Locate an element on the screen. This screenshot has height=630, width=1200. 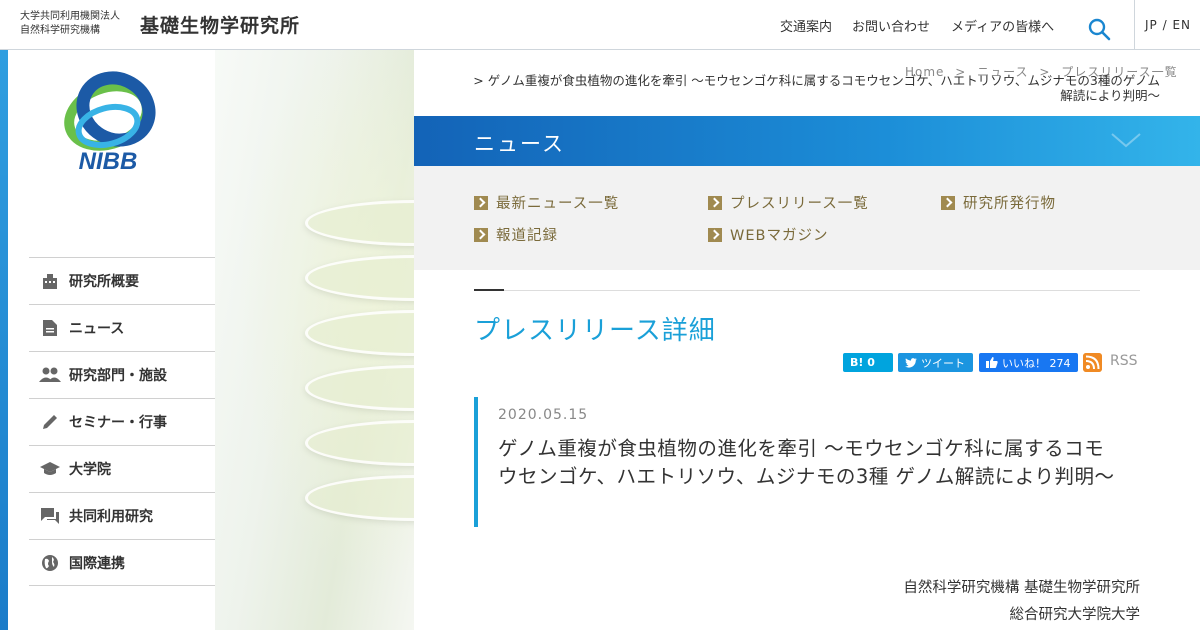
language-switch: JP / EN is located at coordinates (1168, 25).